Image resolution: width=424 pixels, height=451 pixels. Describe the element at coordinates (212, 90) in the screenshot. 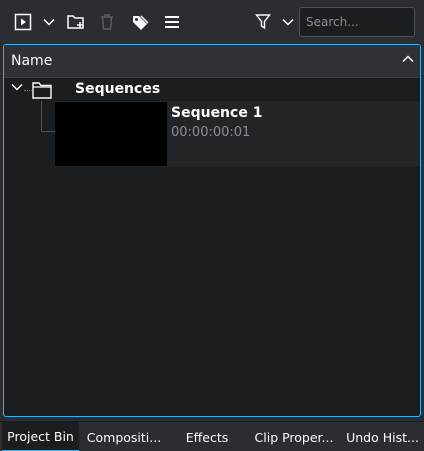

I see `tree-row-folder` at that location.